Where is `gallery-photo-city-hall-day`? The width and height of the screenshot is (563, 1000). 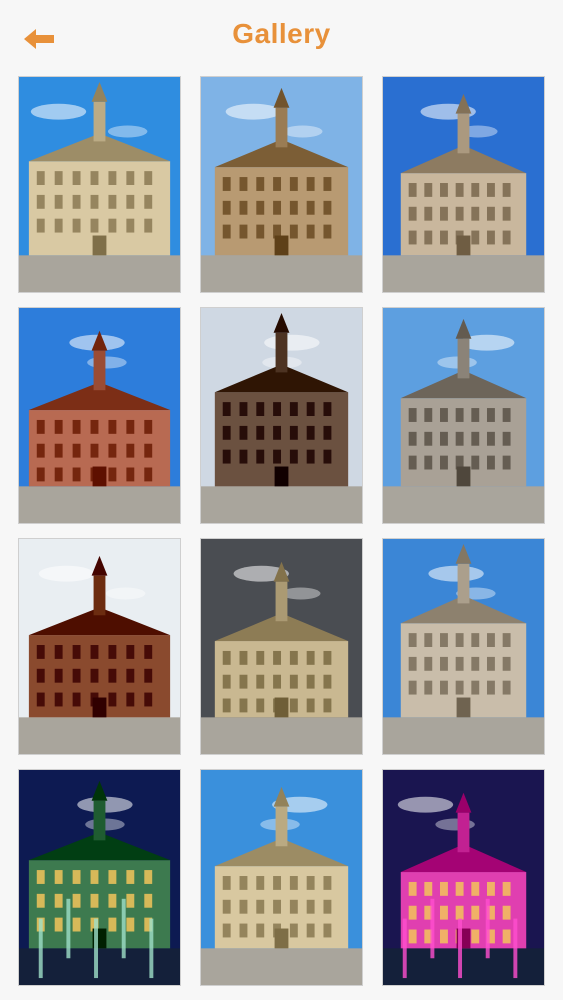 gallery-photo-city-hall-day is located at coordinates (99, 184).